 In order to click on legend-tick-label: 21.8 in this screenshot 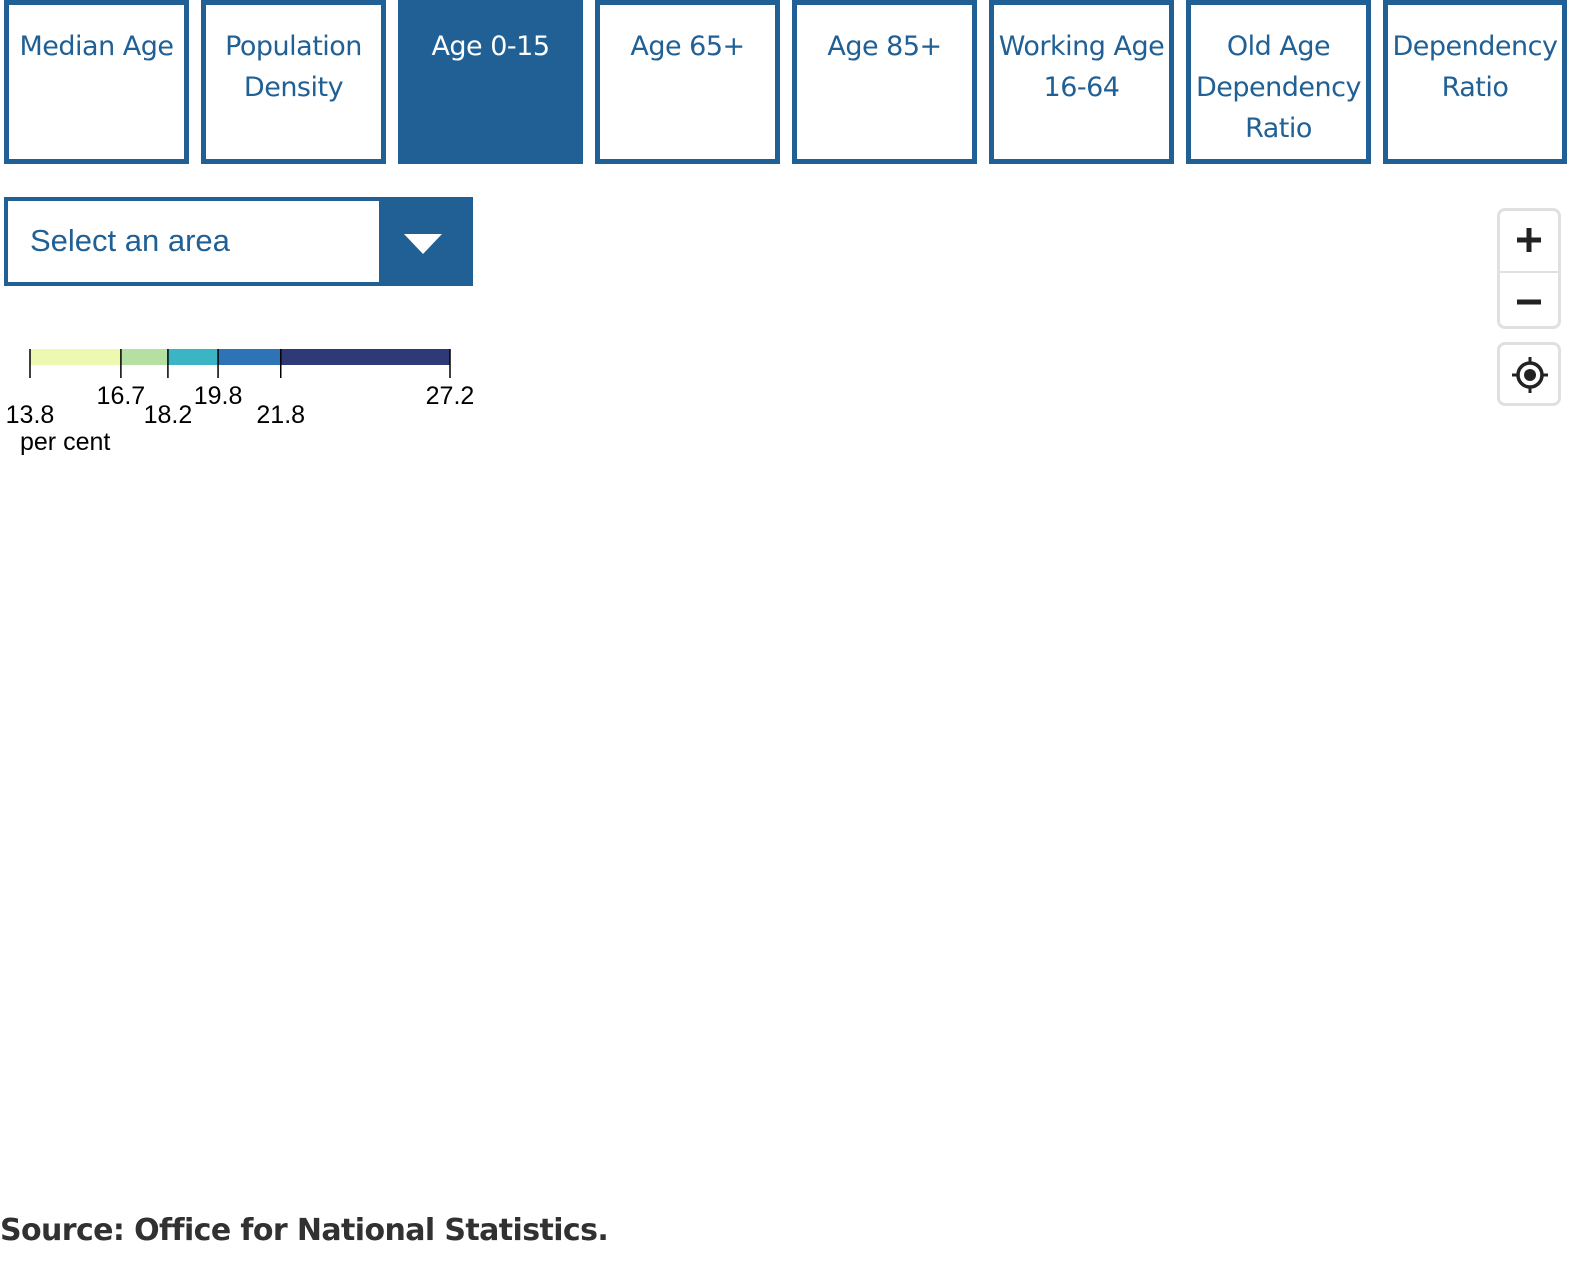, I will do `click(280, 415)`.